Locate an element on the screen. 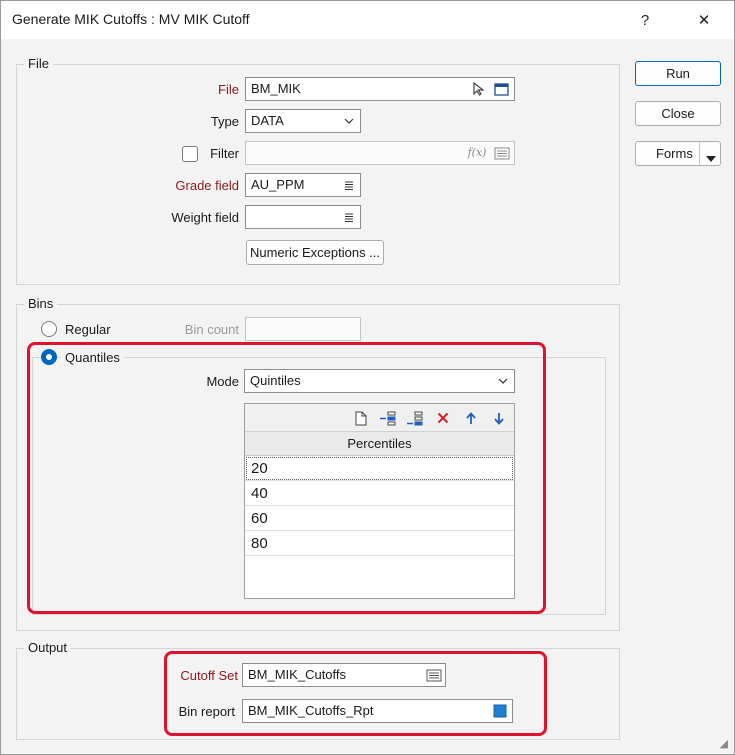 The height and width of the screenshot is (755, 735). filter-label: Filter is located at coordinates (224, 153).